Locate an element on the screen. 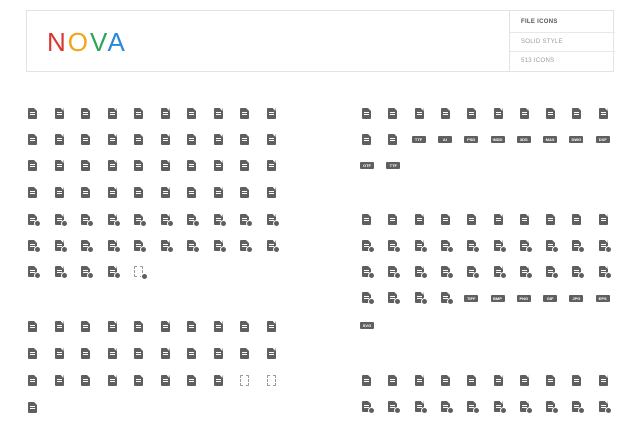  file-type-tag: BMP is located at coordinates (497, 298).